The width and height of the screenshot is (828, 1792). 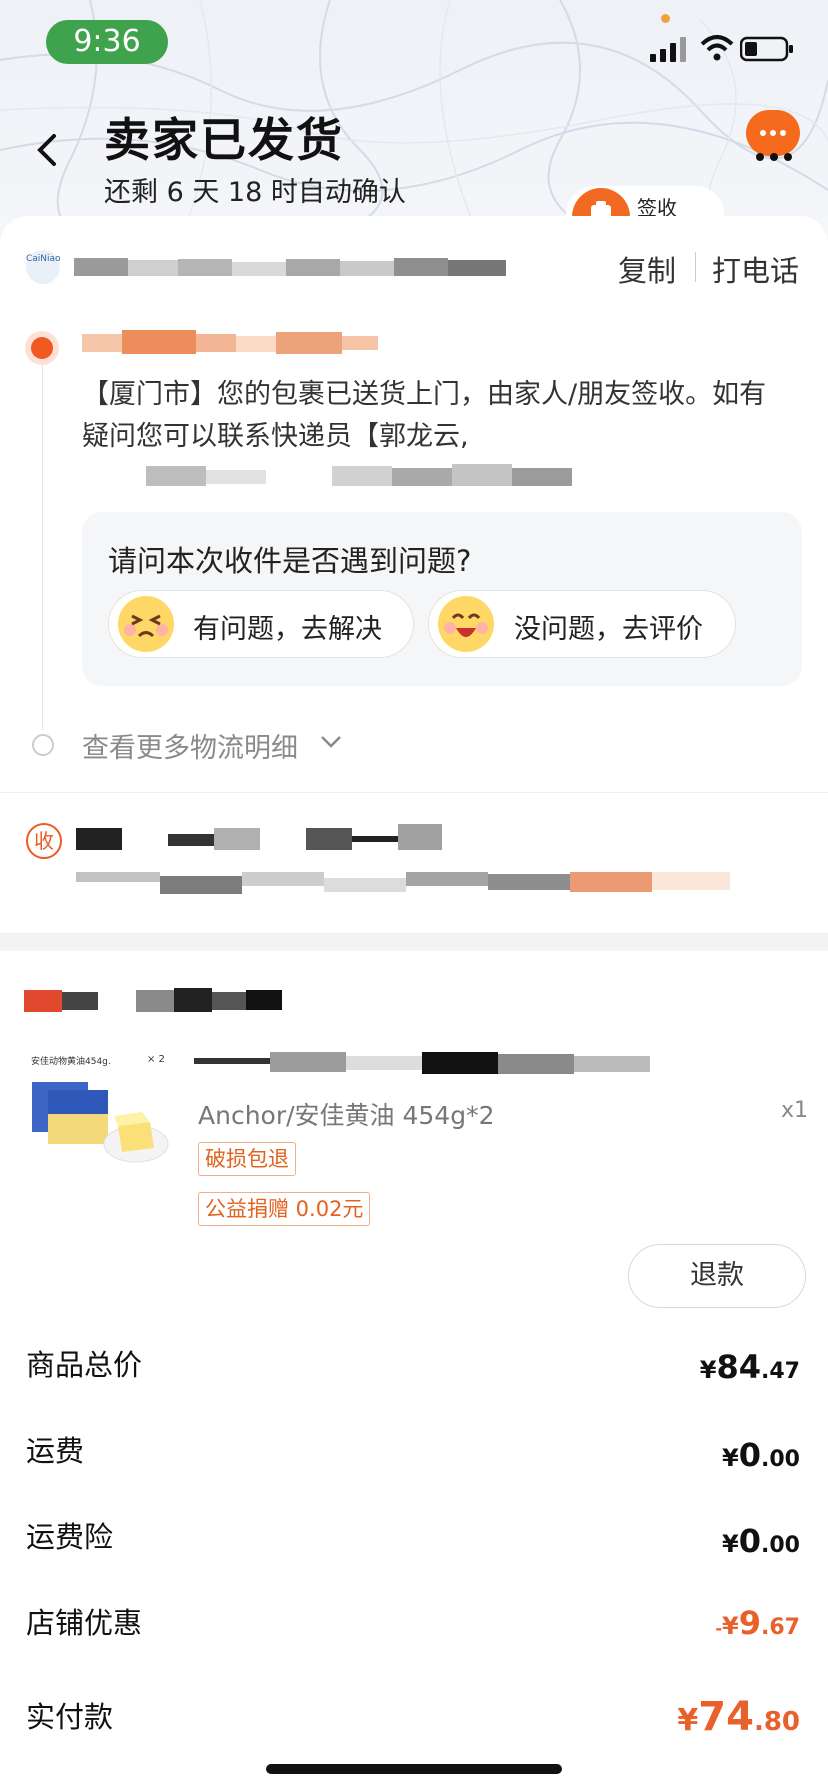 I want to click on product-name: Anchor/安佳黄油 454g*2, so click(x=346, y=1114).